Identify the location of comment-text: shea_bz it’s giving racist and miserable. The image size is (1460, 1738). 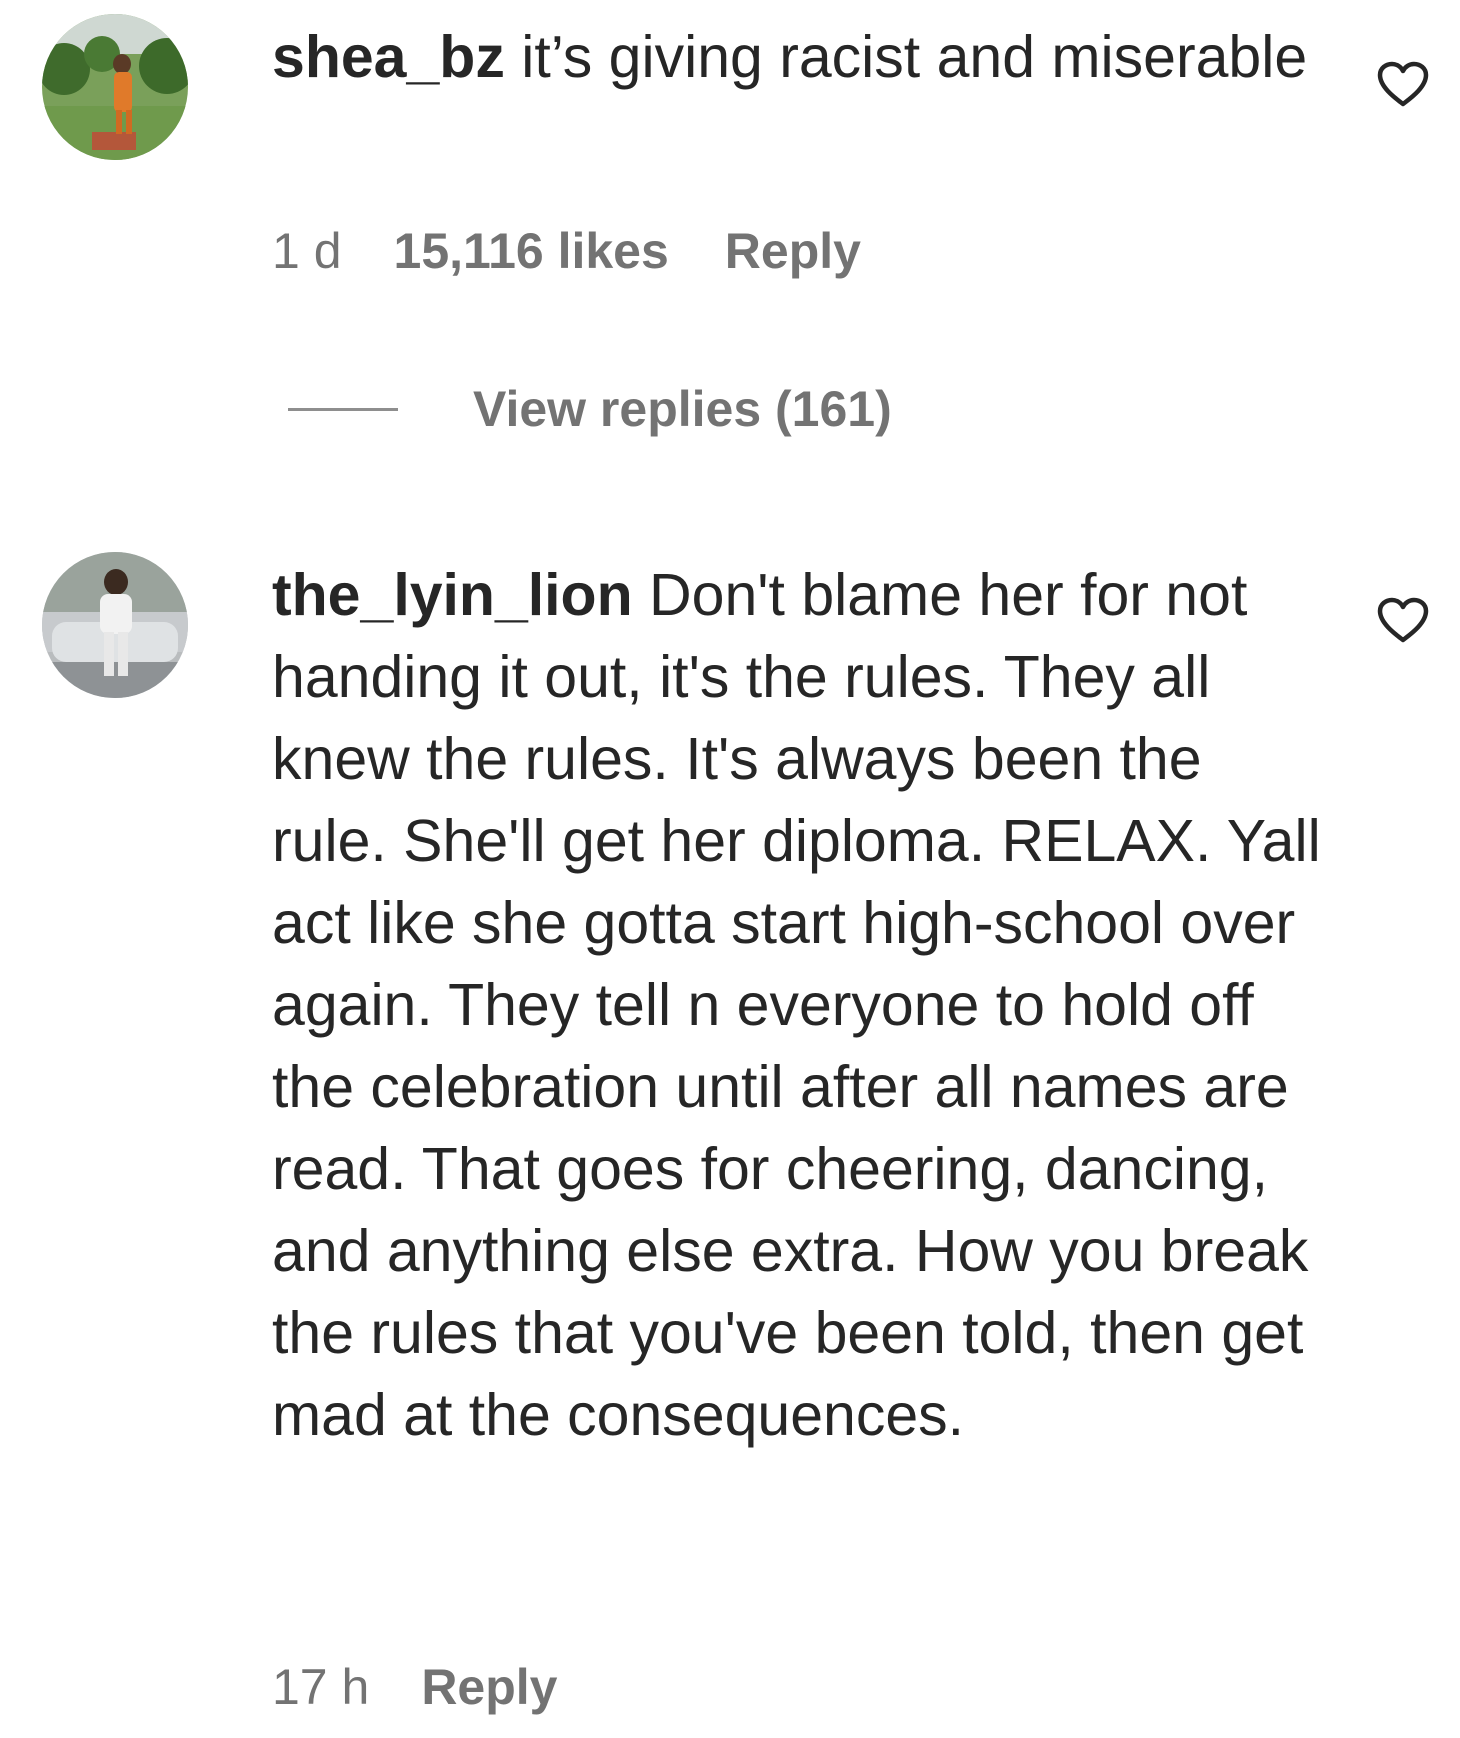
(797, 57).